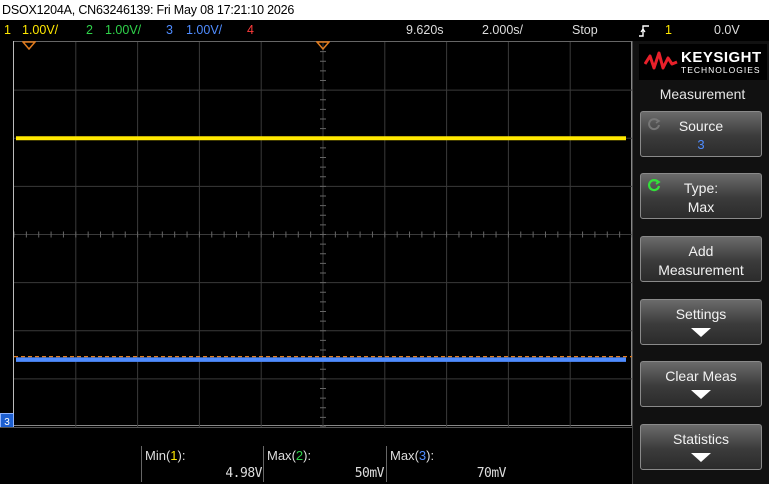 This screenshot has height=484, width=769. Describe the element at coordinates (425, 30) in the screenshot. I see `time-position: 9.620s` at that location.